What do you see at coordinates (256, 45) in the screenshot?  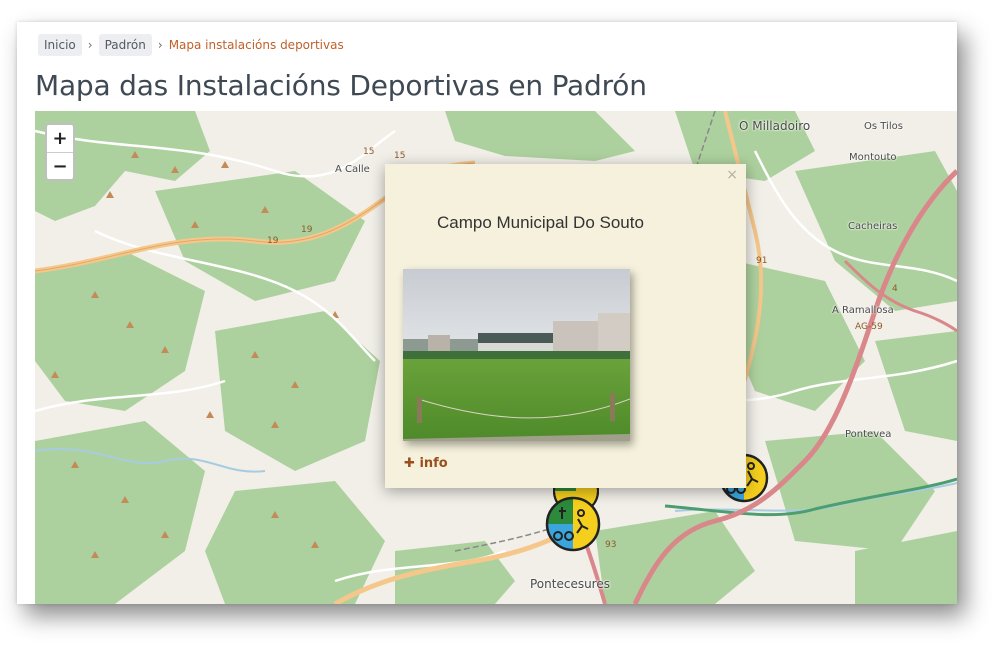 I see `breadcrumb-current: Mapa instalacións deportivas` at bounding box center [256, 45].